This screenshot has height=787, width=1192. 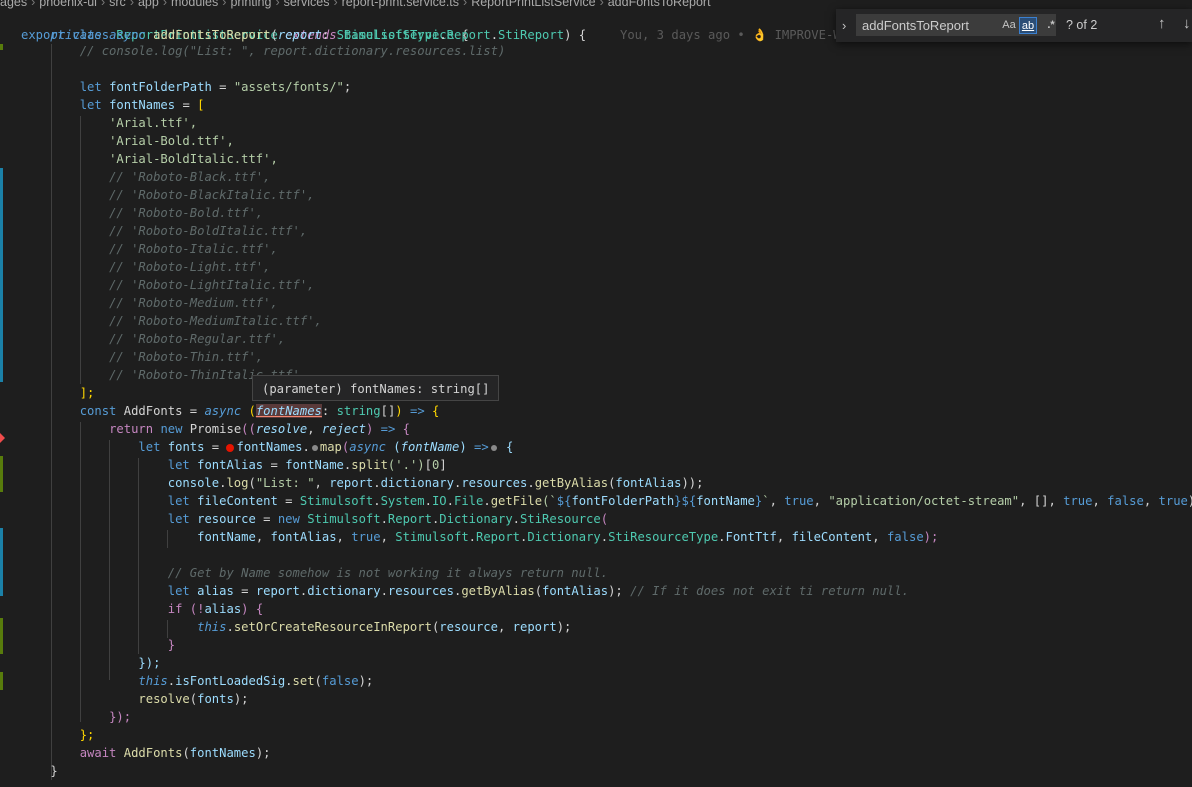 What do you see at coordinates (87, 735) in the screenshot?
I see `code-line: };` at bounding box center [87, 735].